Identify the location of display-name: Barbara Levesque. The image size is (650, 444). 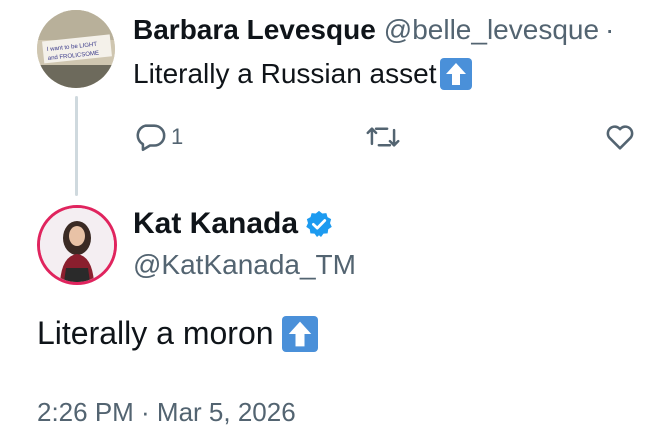
(254, 30).